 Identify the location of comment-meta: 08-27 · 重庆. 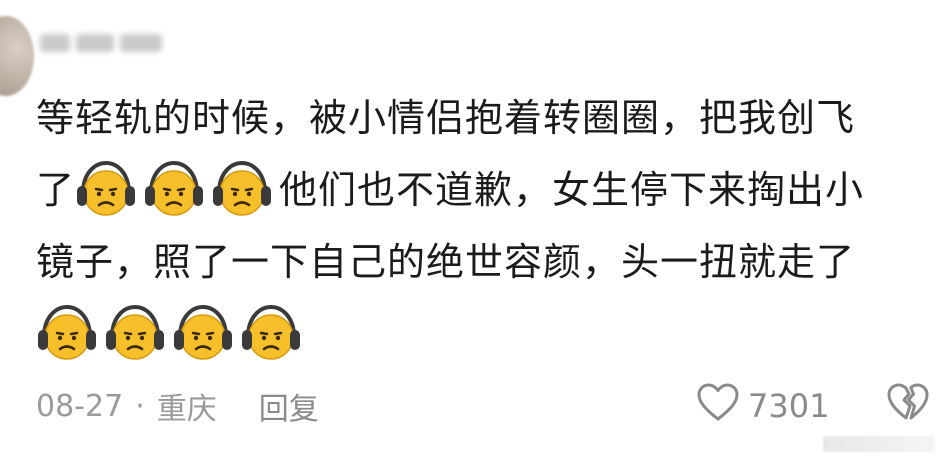
(126, 406).